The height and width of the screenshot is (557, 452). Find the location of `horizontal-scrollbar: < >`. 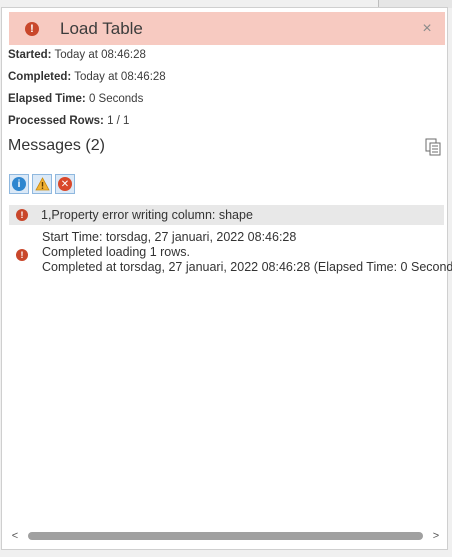

horizontal-scrollbar: < > is located at coordinates (225, 536).